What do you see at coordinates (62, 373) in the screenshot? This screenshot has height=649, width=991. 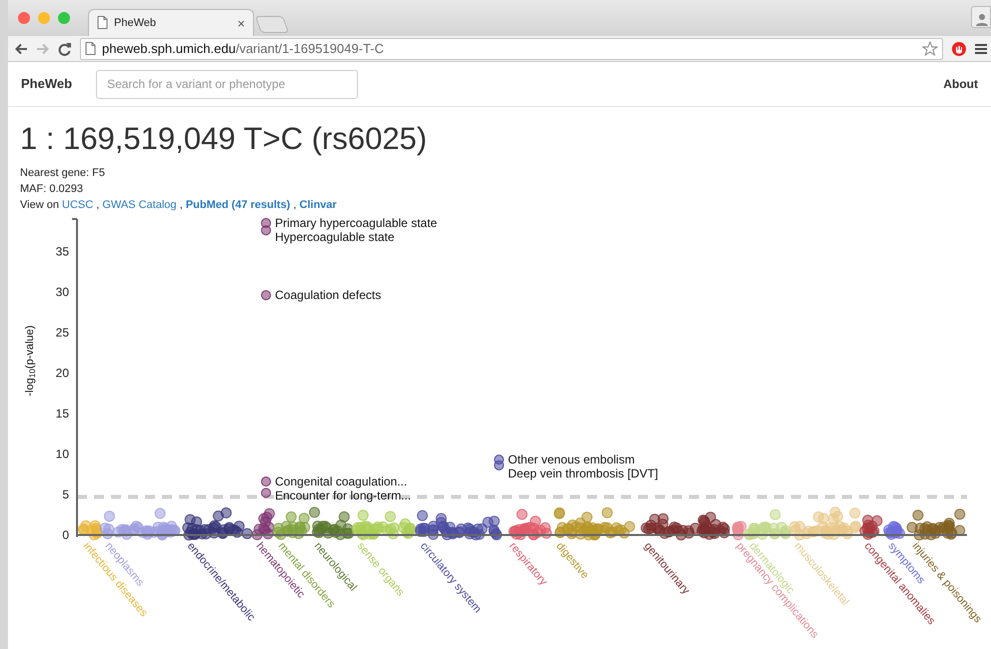 I see `tick-label: 20` at bounding box center [62, 373].